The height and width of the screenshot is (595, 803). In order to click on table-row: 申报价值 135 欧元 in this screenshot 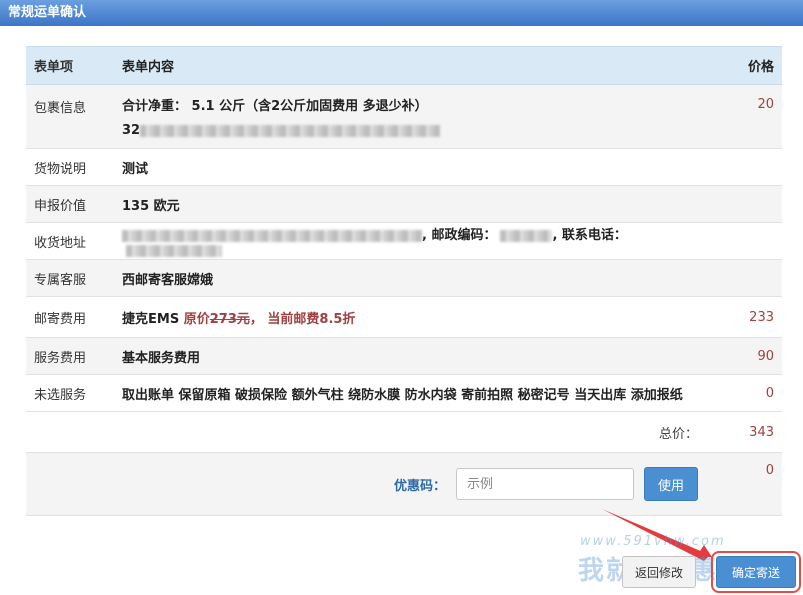, I will do `click(404, 204)`.